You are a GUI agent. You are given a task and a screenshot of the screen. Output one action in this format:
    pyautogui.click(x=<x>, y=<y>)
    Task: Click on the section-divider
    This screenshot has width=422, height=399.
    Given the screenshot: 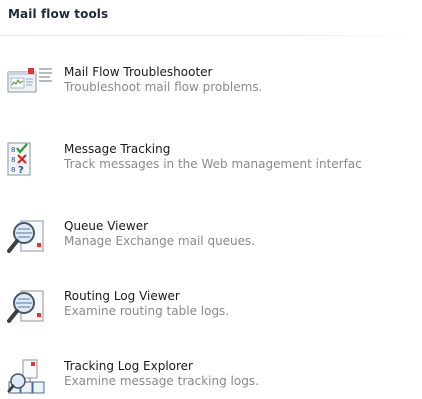 What is the action you would take?
    pyautogui.click(x=211, y=35)
    